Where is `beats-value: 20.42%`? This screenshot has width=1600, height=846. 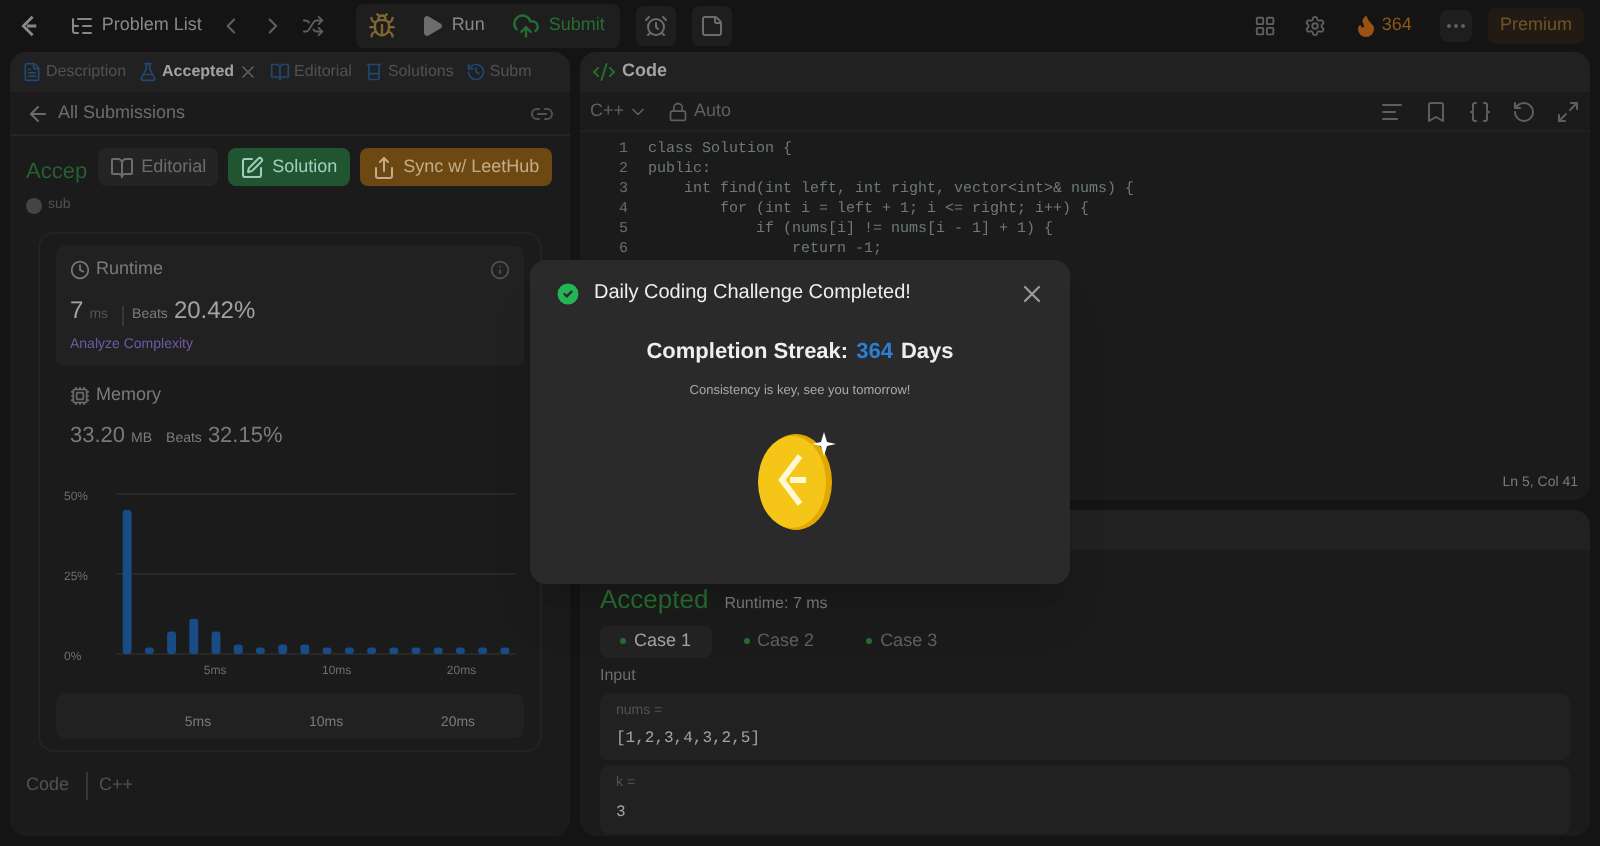
beats-value: 20.42% is located at coordinates (214, 310).